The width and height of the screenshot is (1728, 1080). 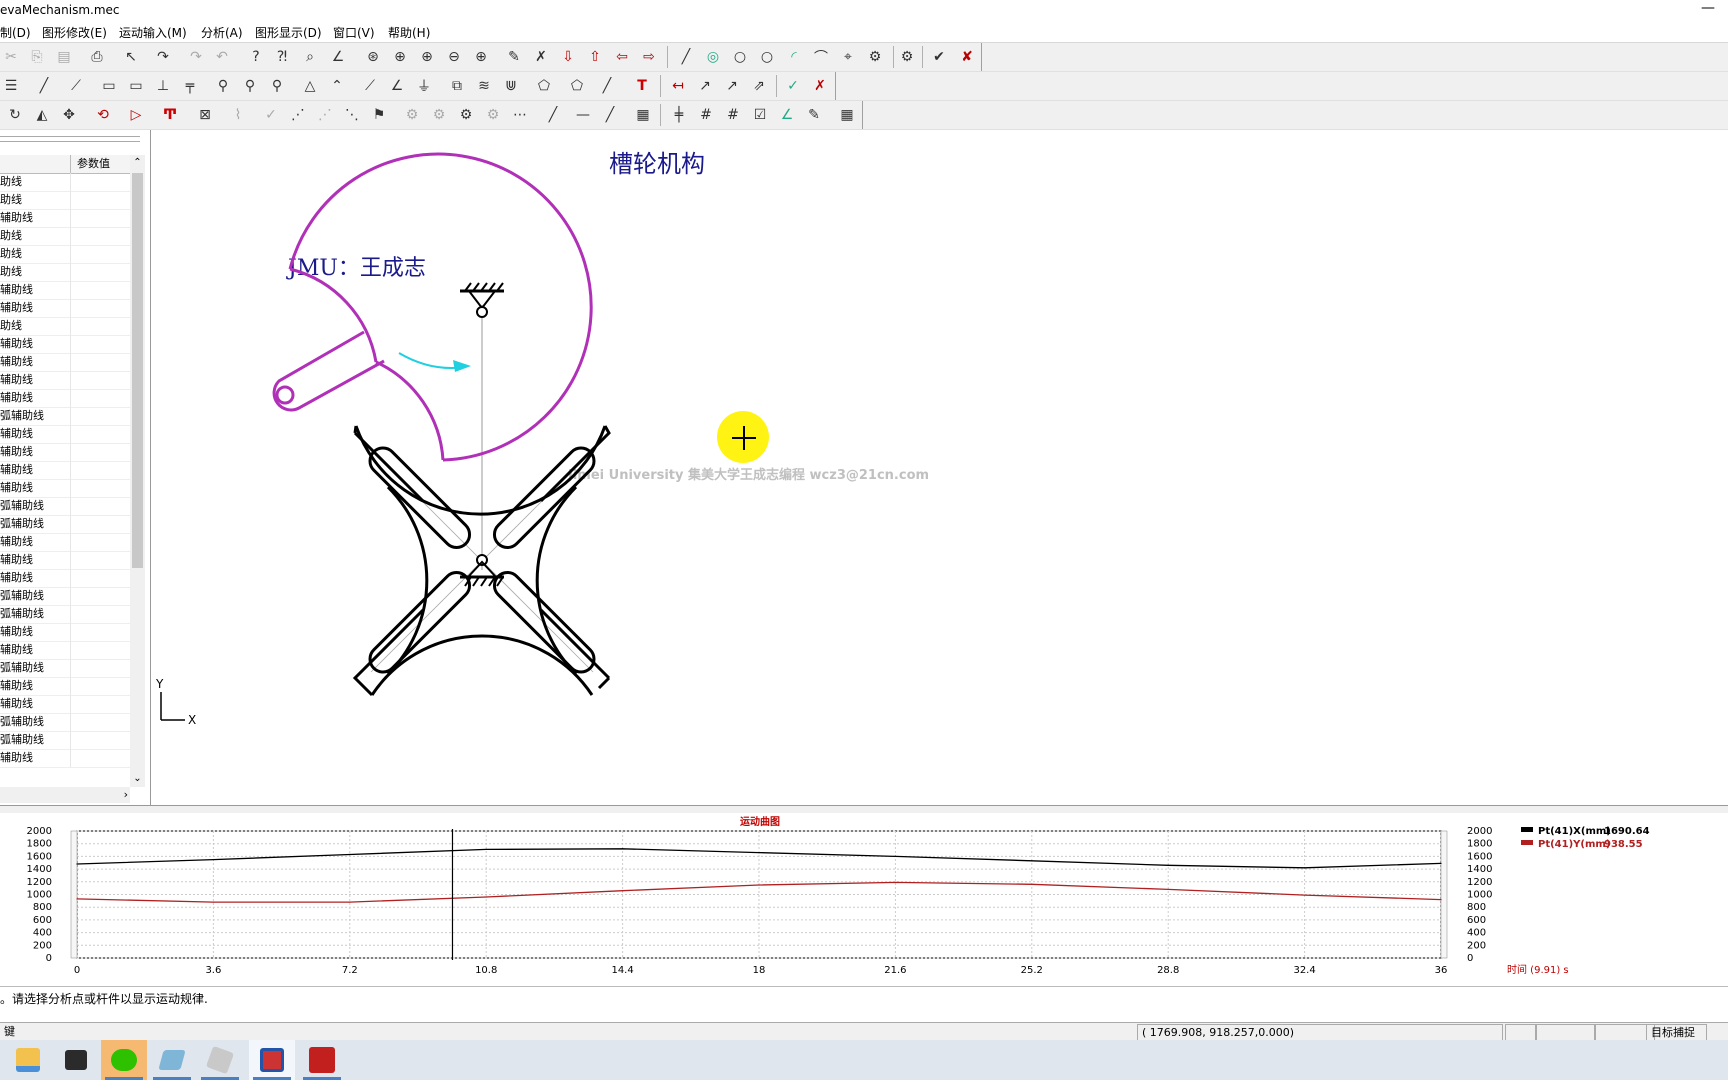 What do you see at coordinates (412, 115) in the screenshot?
I see `gear-disabled-icon: ⚙` at bounding box center [412, 115].